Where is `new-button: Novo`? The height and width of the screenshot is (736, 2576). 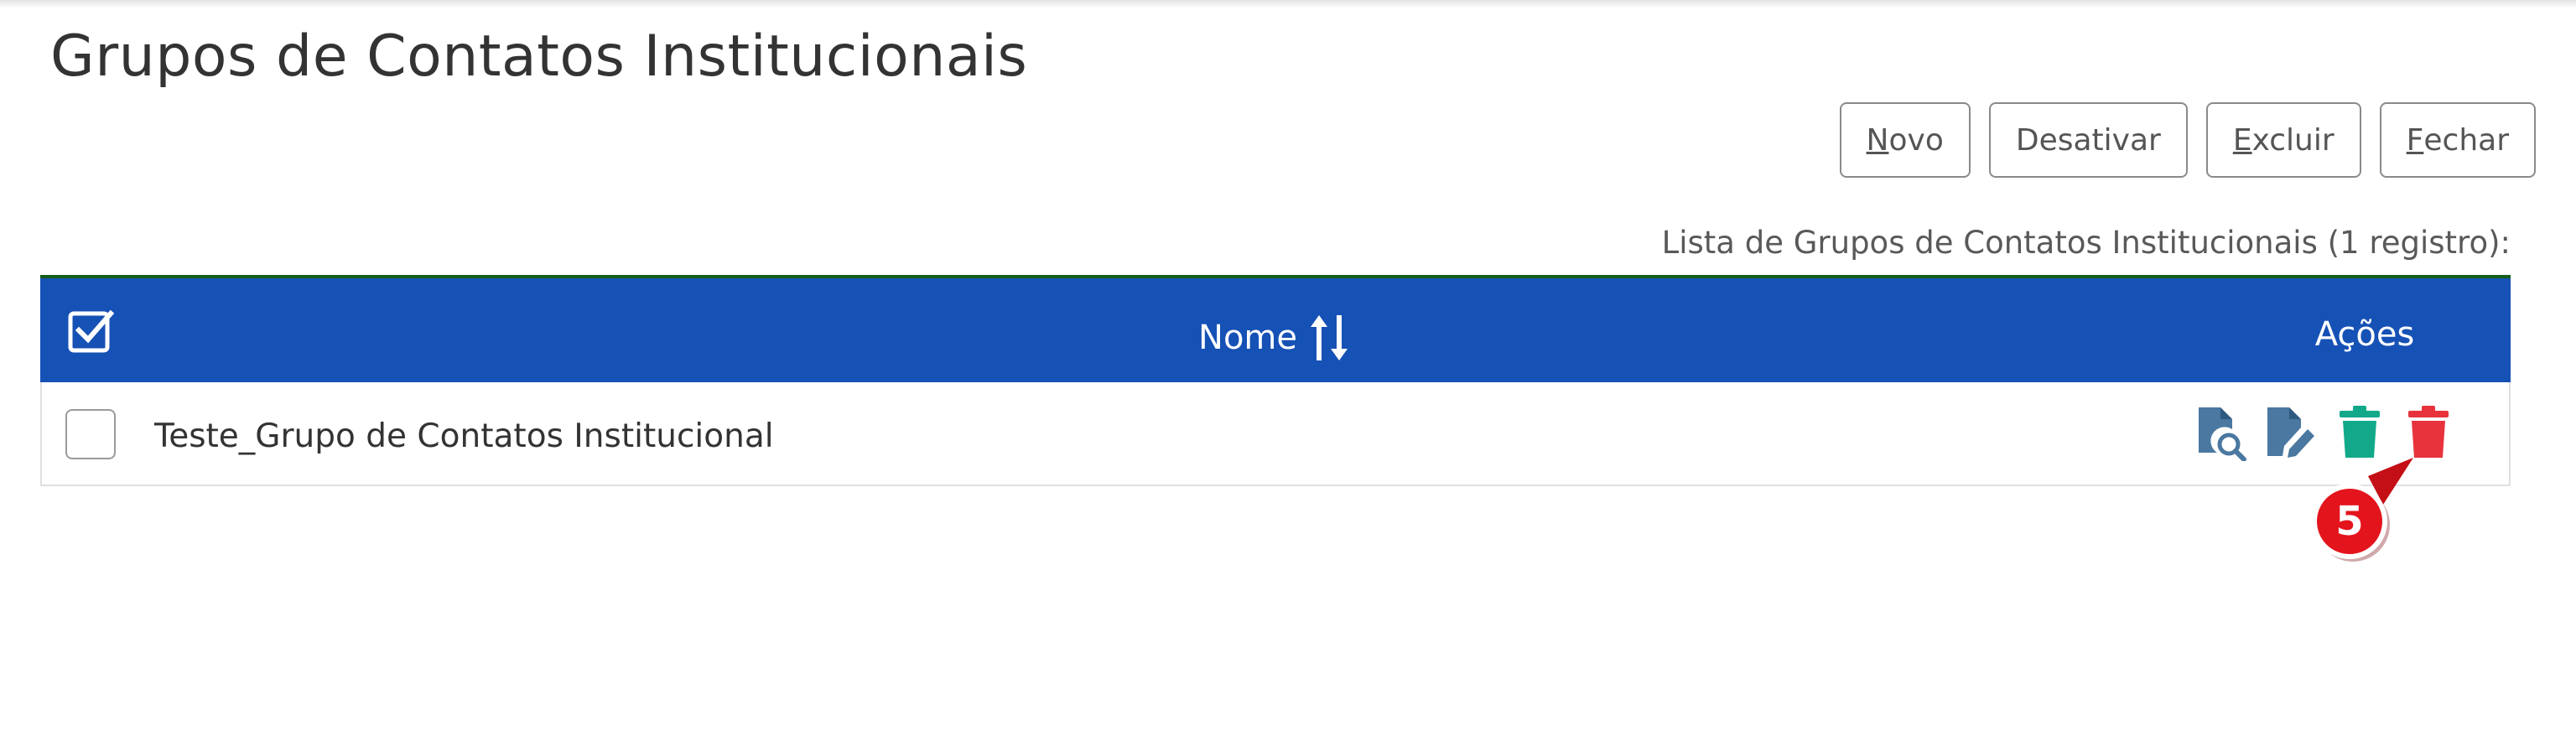
new-button: Novo is located at coordinates (1905, 140).